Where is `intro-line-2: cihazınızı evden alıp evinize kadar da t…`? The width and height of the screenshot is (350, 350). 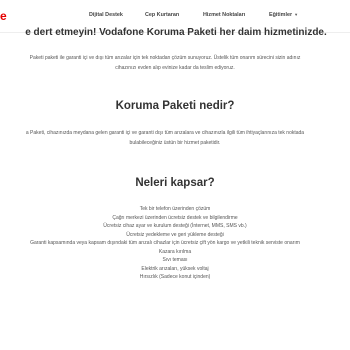 intro-line-2: cihazınızı evden alıp evinize kadar da t… is located at coordinates (175, 67).